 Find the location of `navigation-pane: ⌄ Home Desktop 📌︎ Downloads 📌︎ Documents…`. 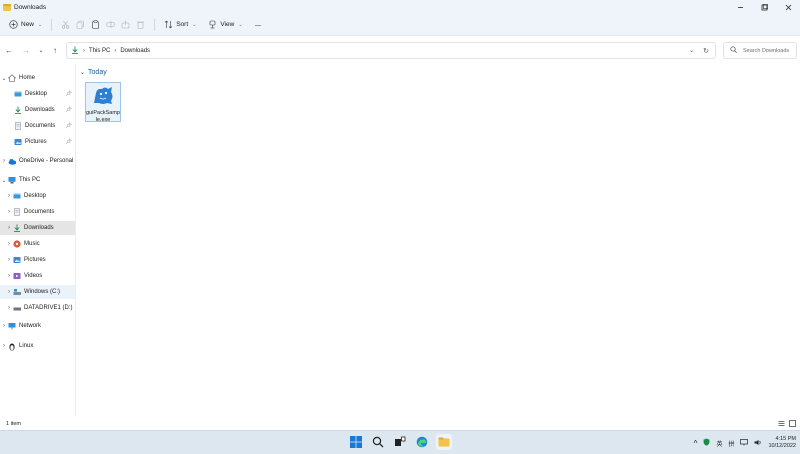

navigation-pane: ⌄ Home Desktop 📌︎ Downloads 📌︎ Documents… is located at coordinates (38, 240).